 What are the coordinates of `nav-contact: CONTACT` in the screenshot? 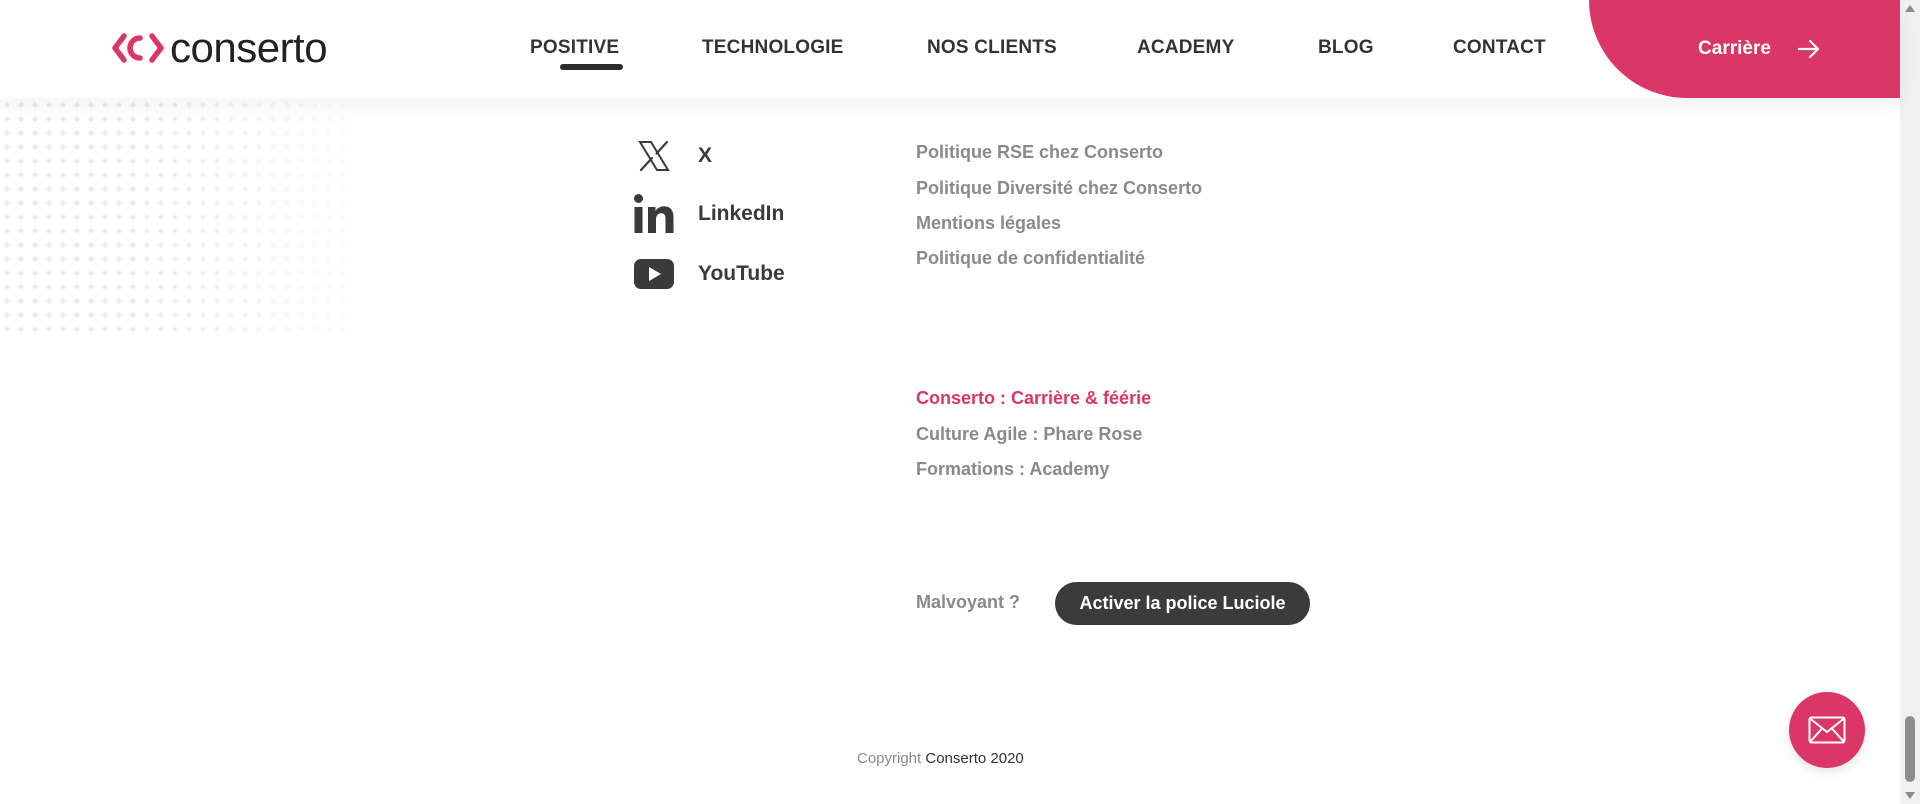 It's located at (1499, 48).